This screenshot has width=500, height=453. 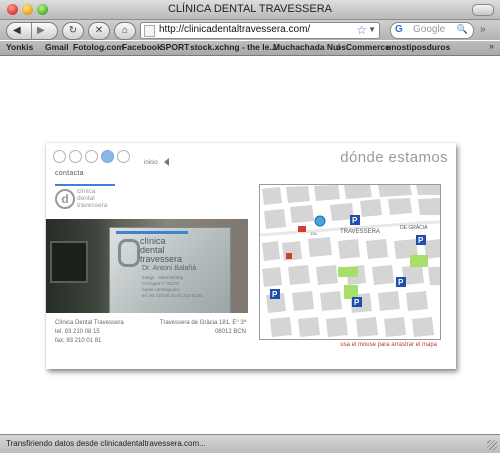 I want to click on bookmark-item: Fotolog.com, so click(x=98, y=47).